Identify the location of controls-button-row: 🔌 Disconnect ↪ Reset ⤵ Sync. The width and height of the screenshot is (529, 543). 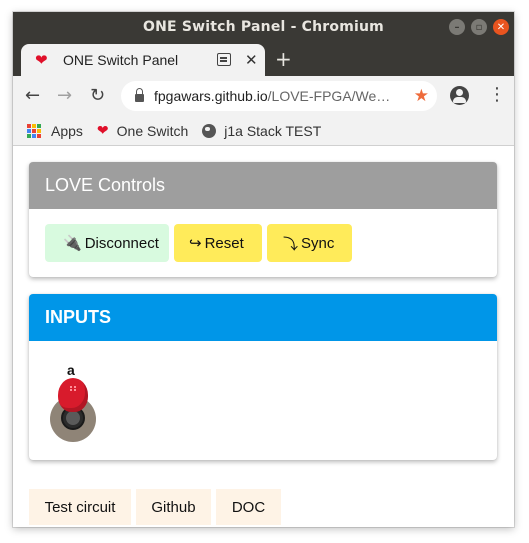
(198, 243).